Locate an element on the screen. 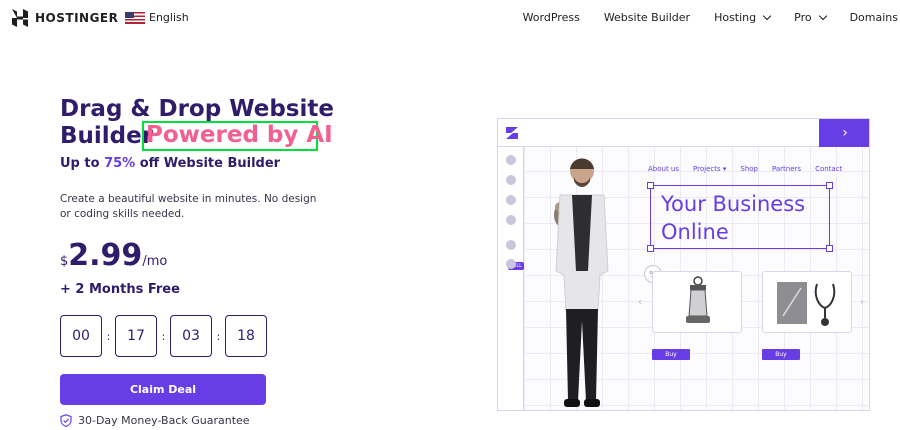 Image resolution: width=900 pixels, height=430 pixels. nav-hosting-label: Hosting is located at coordinates (735, 17).